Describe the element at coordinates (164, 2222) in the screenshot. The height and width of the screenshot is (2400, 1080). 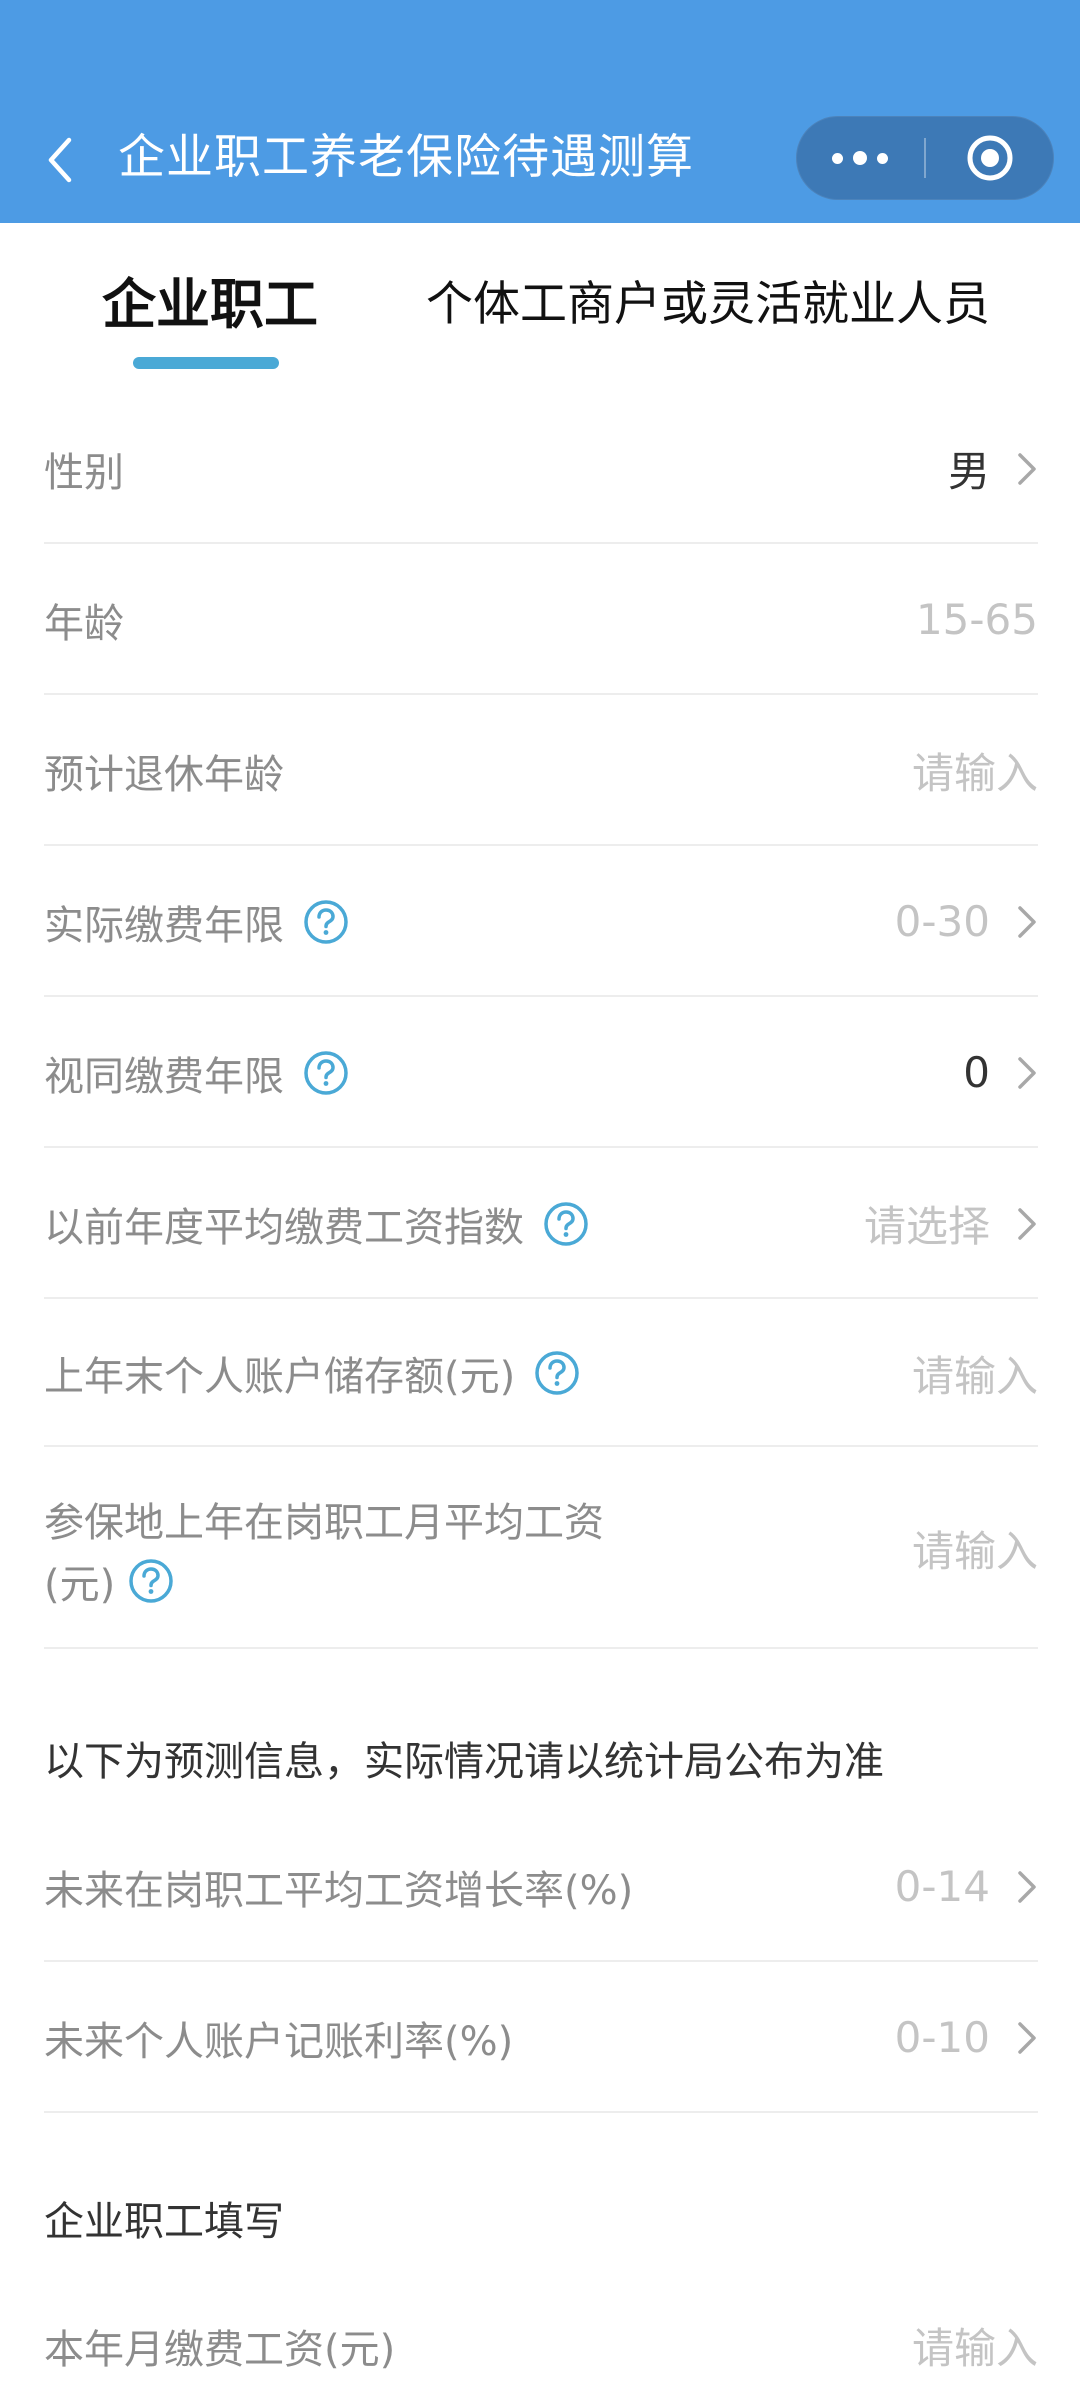
I see `employee-section-title: 企业职工填写` at that location.